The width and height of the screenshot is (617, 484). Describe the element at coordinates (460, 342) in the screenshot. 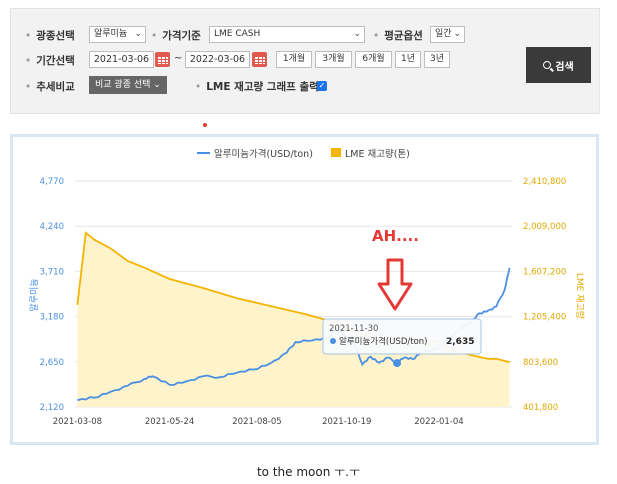

I see `tooltip-value: 2,635` at that location.